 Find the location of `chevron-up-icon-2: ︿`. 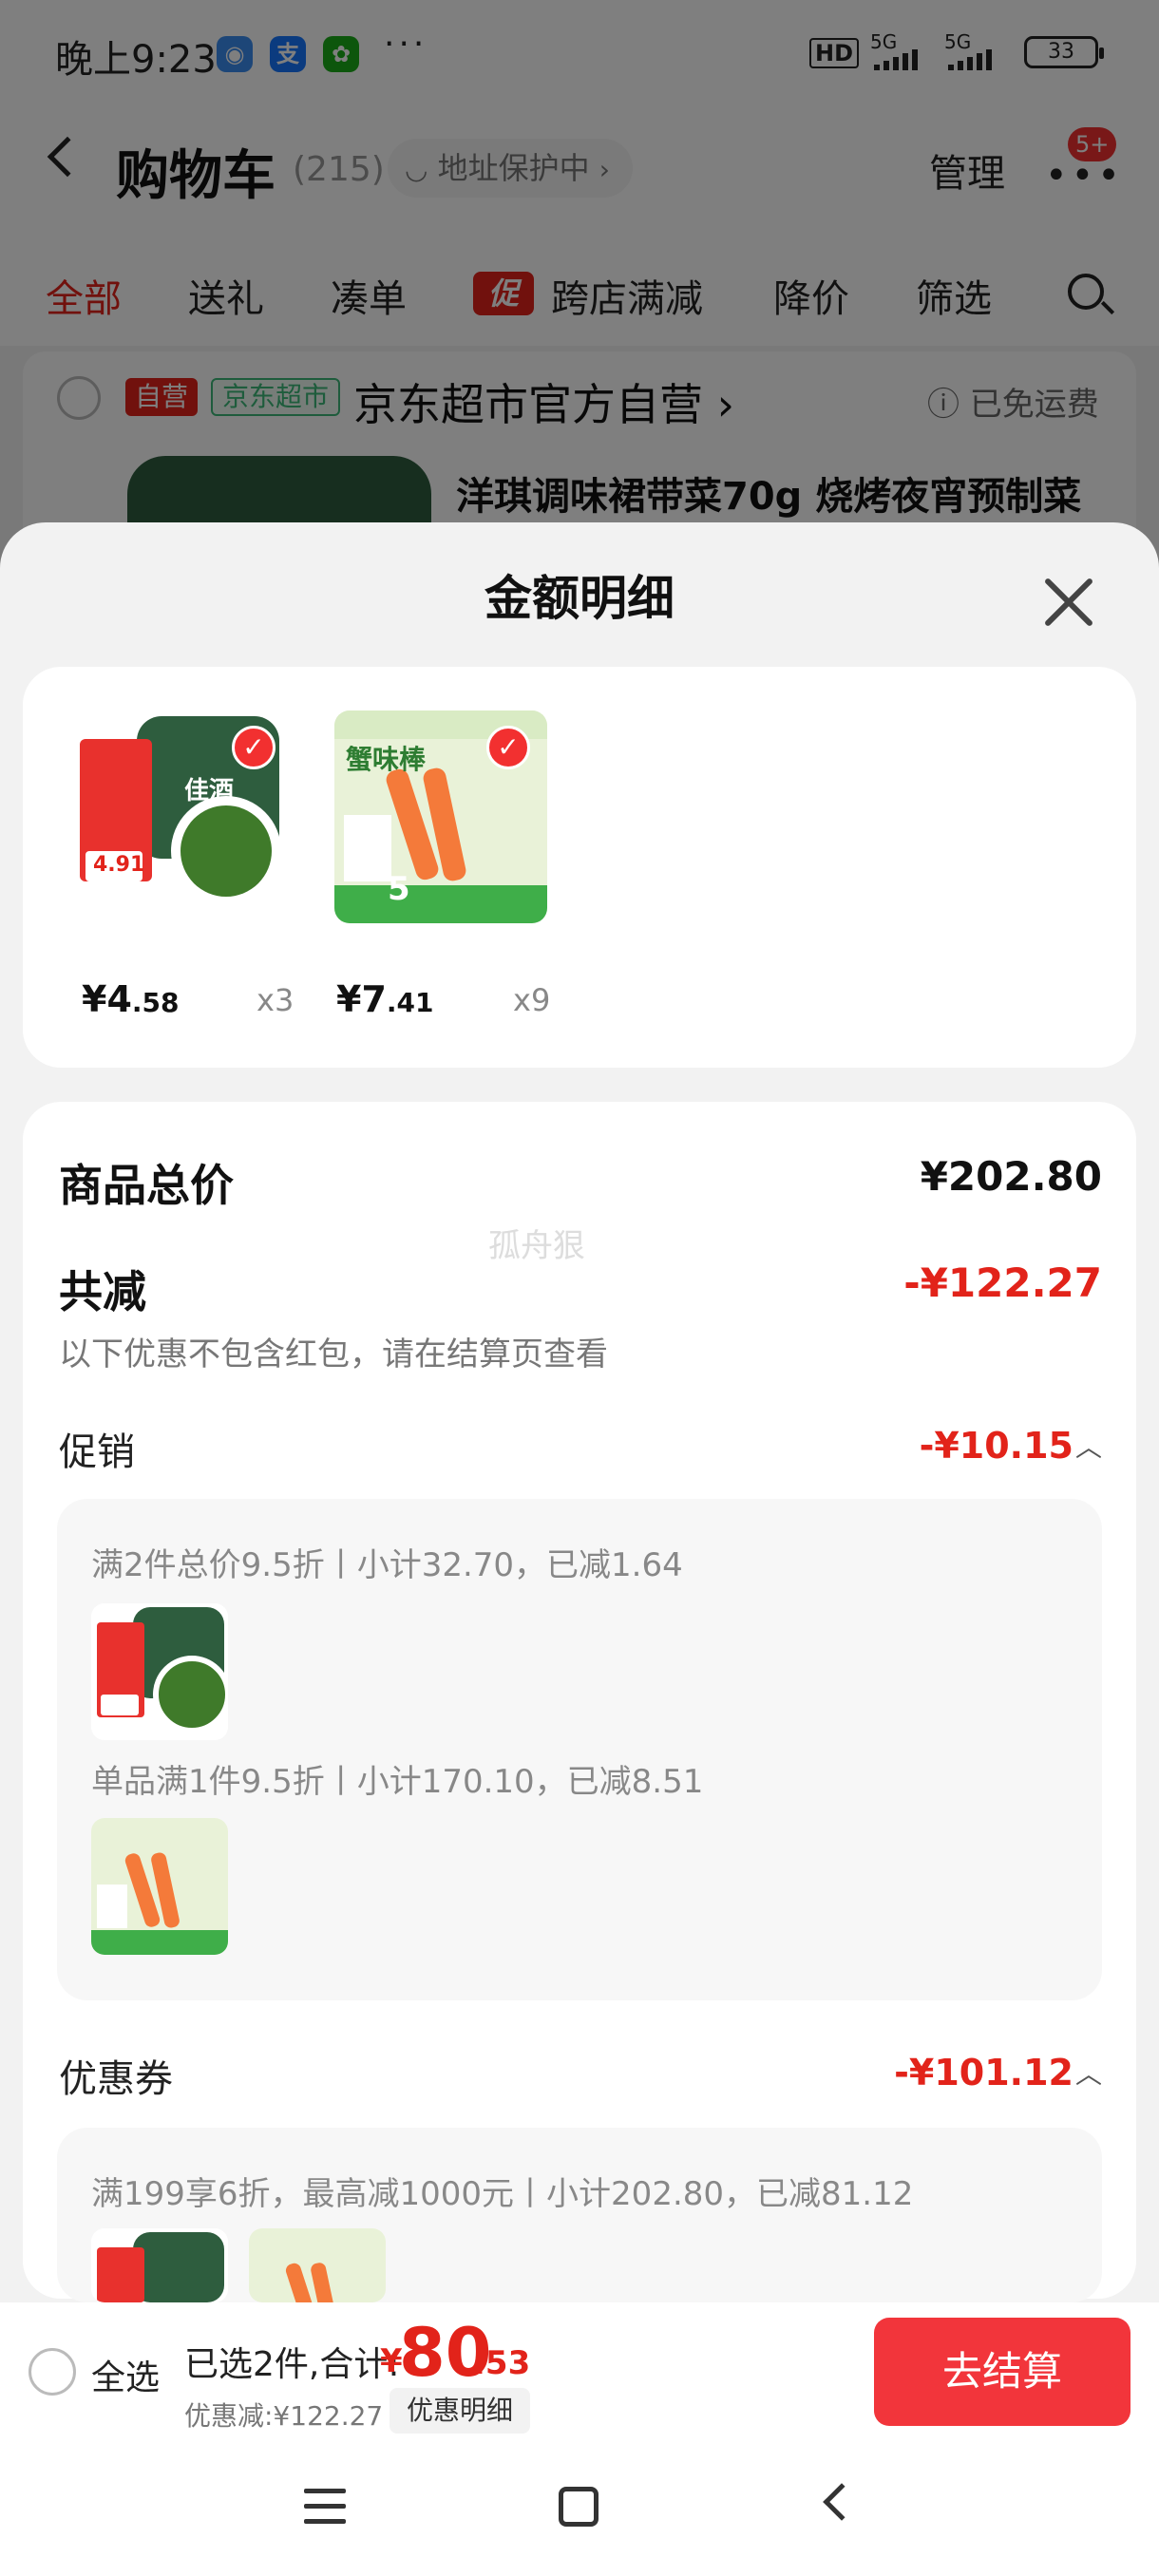

chevron-up-icon-2: ︿ is located at coordinates (1088, 2073).